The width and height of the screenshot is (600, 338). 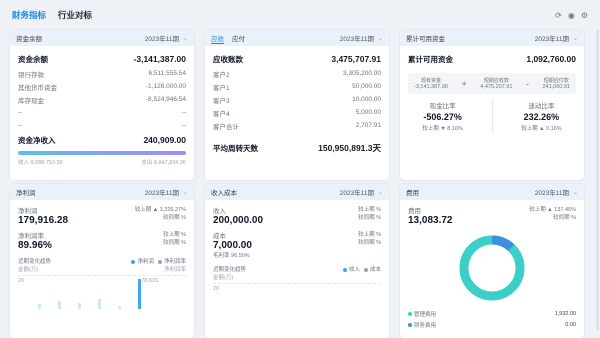 I want to click on expense-label: 费用, so click(x=414, y=211).